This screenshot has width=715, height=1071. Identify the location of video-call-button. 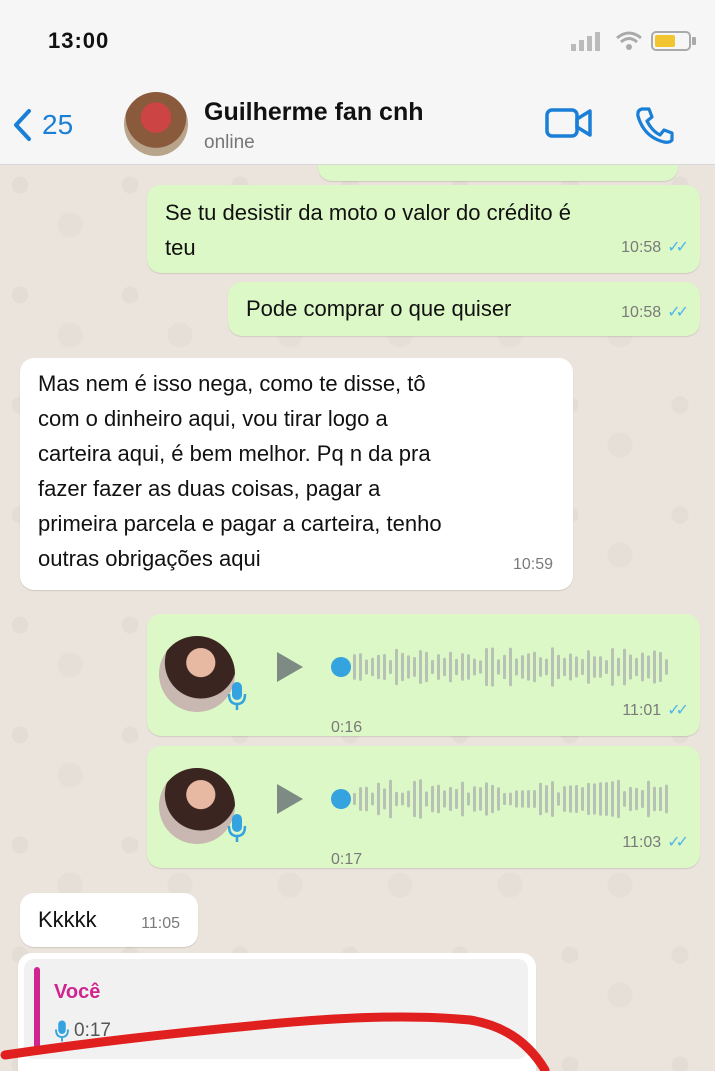
(569, 125).